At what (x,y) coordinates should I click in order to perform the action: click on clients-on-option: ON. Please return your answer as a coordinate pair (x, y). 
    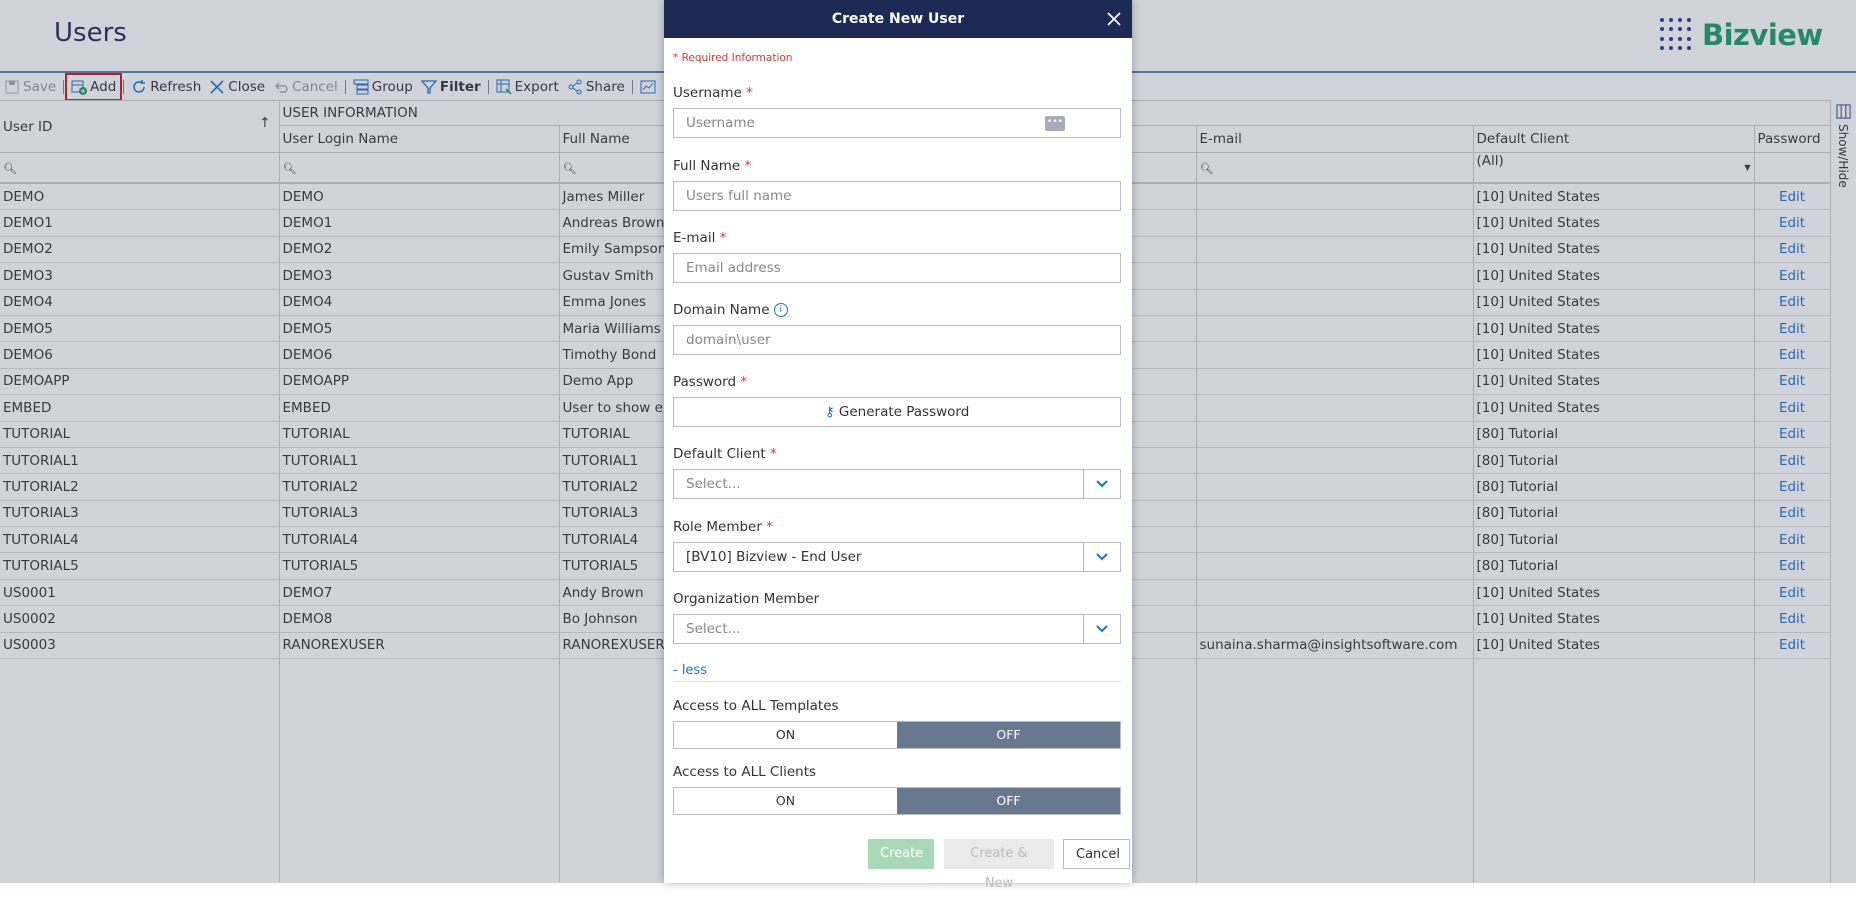
    Looking at the image, I should click on (785, 801).